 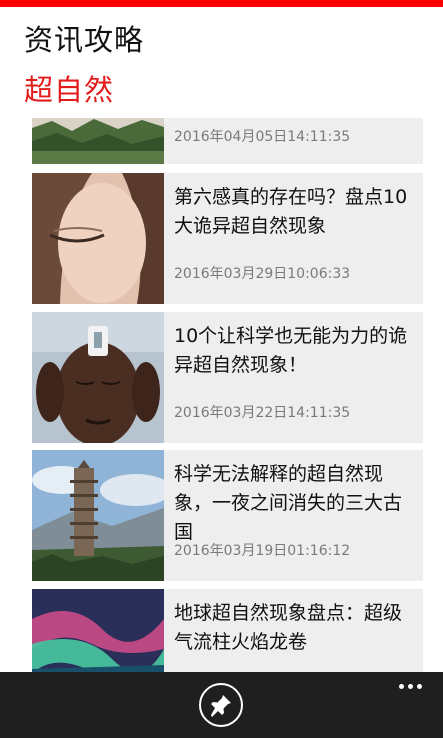 What do you see at coordinates (98, 141) in the screenshot?
I see `mountain-landscape-image` at bounding box center [98, 141].